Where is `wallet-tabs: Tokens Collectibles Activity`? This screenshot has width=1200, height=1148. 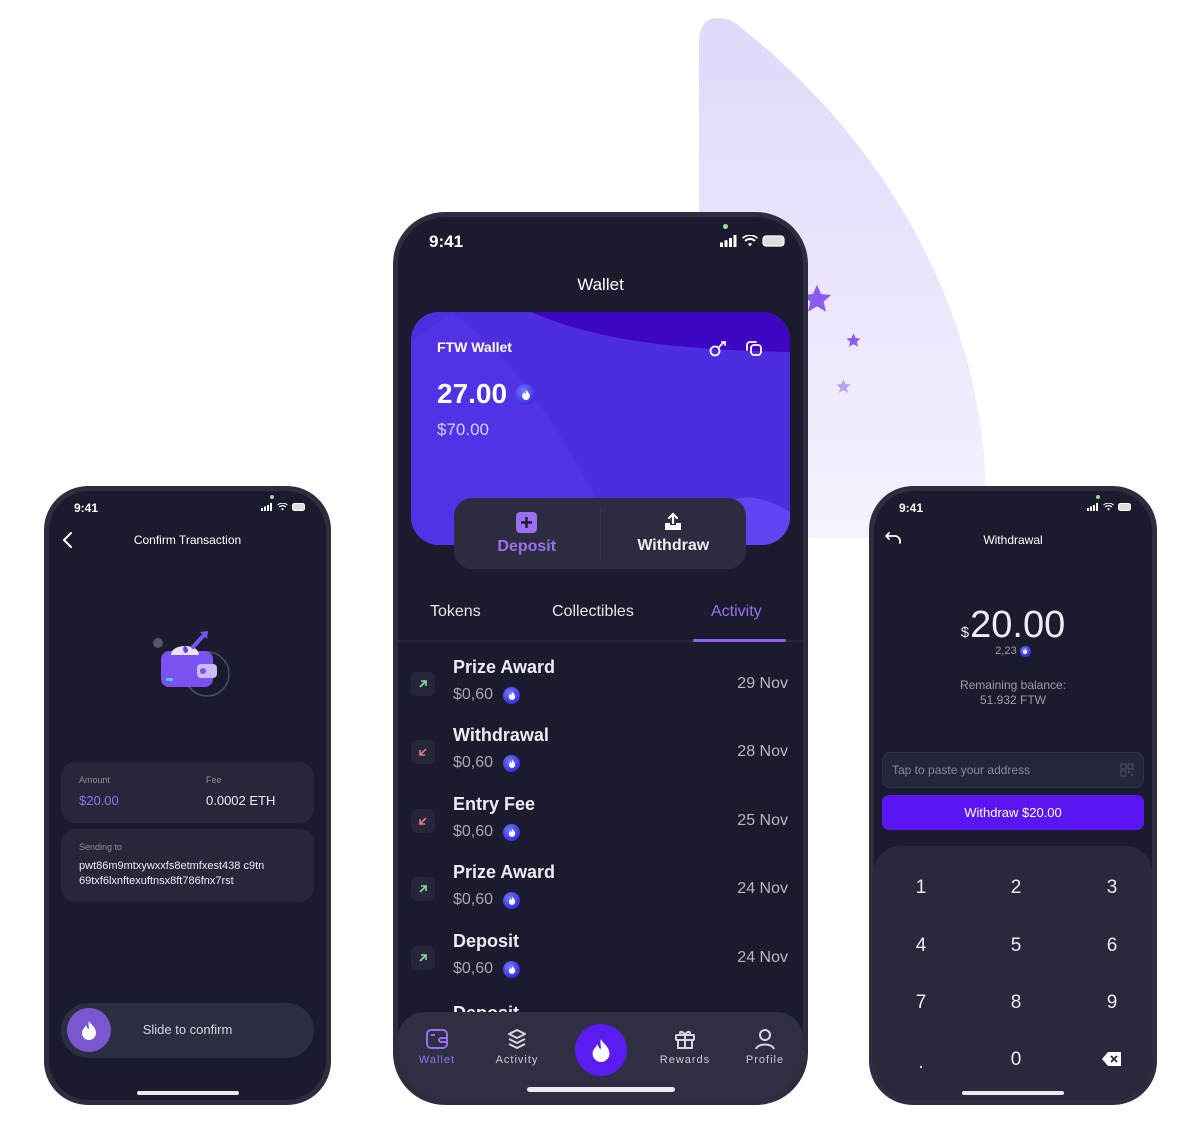 wallet-tabs: Tokens Collectibles Activity is located at coordinates (600, 619).